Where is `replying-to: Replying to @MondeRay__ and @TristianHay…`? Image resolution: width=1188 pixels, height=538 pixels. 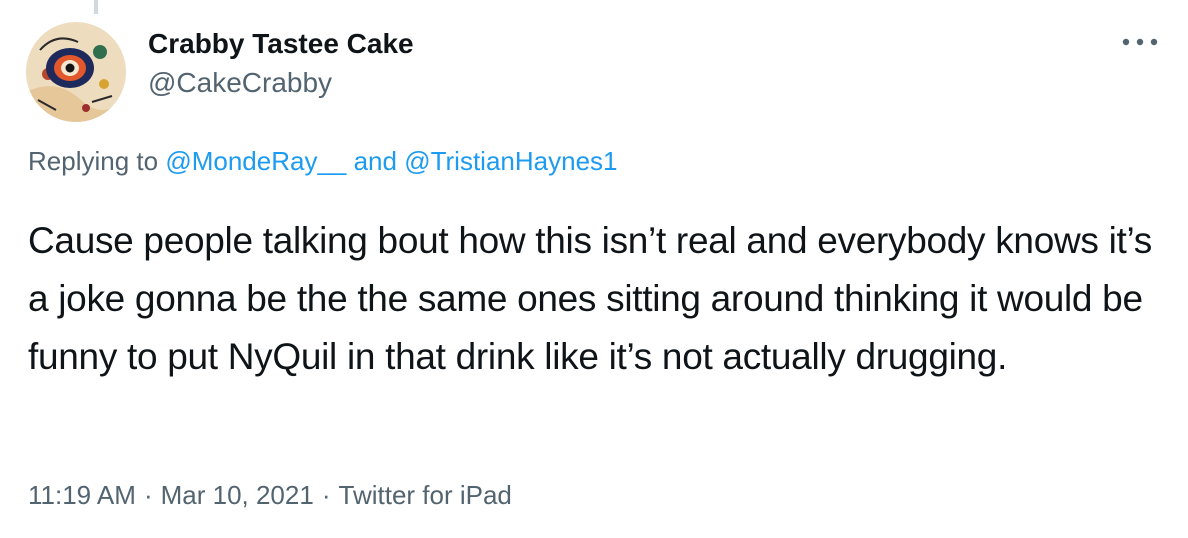
replying-to: Replying to @MondeRay__ and @TristianHay… is located at coordinates (322, 161).